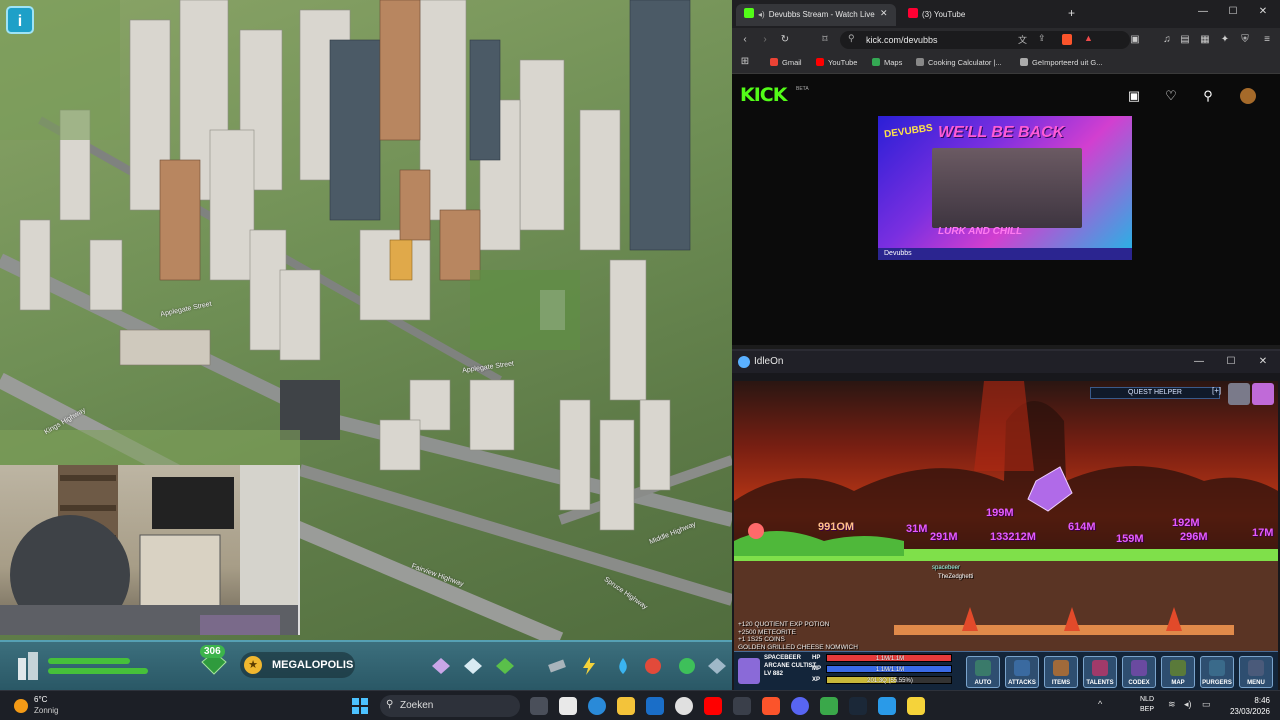 The height and width of the screenshot is (720, 1280). Describe the element at coordinates (1022, 672) in the screenshot. I see `hud-button-attacks: ATTACKS` at that location.